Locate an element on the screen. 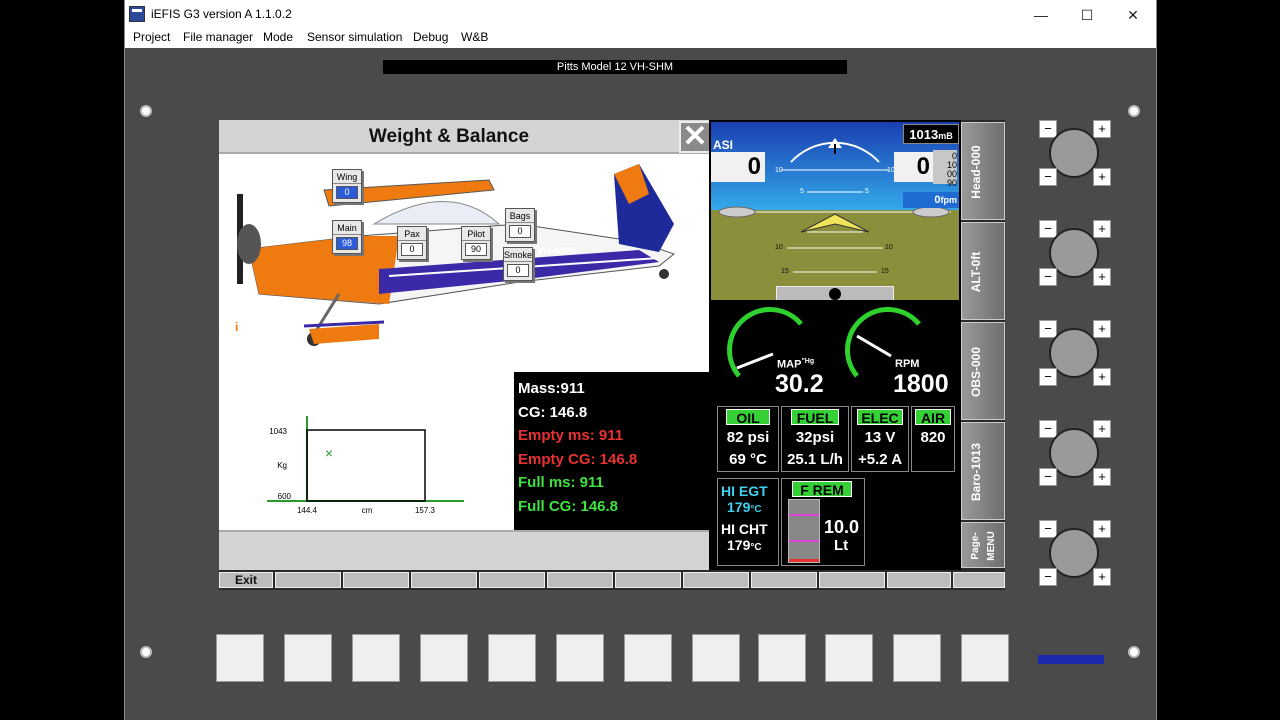 Image resolution: width=1280 pixels, height=720 pixels. station-bags: Bags 0 is located at coordinates (520, 225).